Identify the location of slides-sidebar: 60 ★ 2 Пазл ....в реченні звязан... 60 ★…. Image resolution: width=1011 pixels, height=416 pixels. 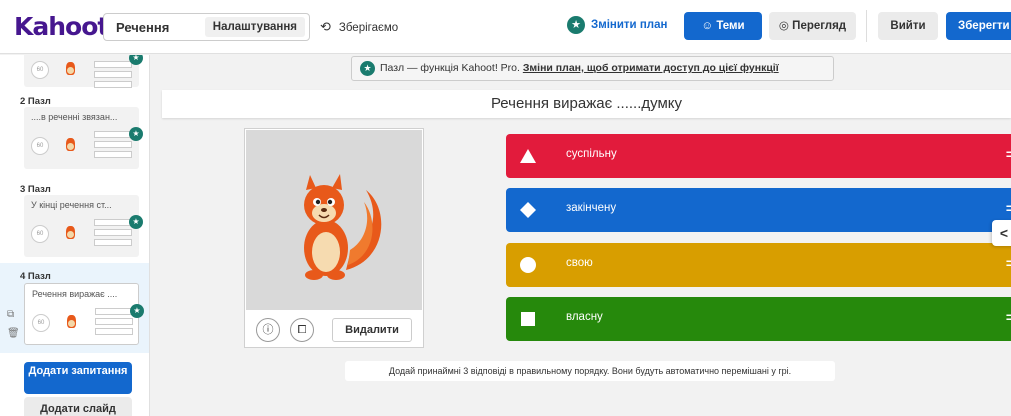
(75, 235).